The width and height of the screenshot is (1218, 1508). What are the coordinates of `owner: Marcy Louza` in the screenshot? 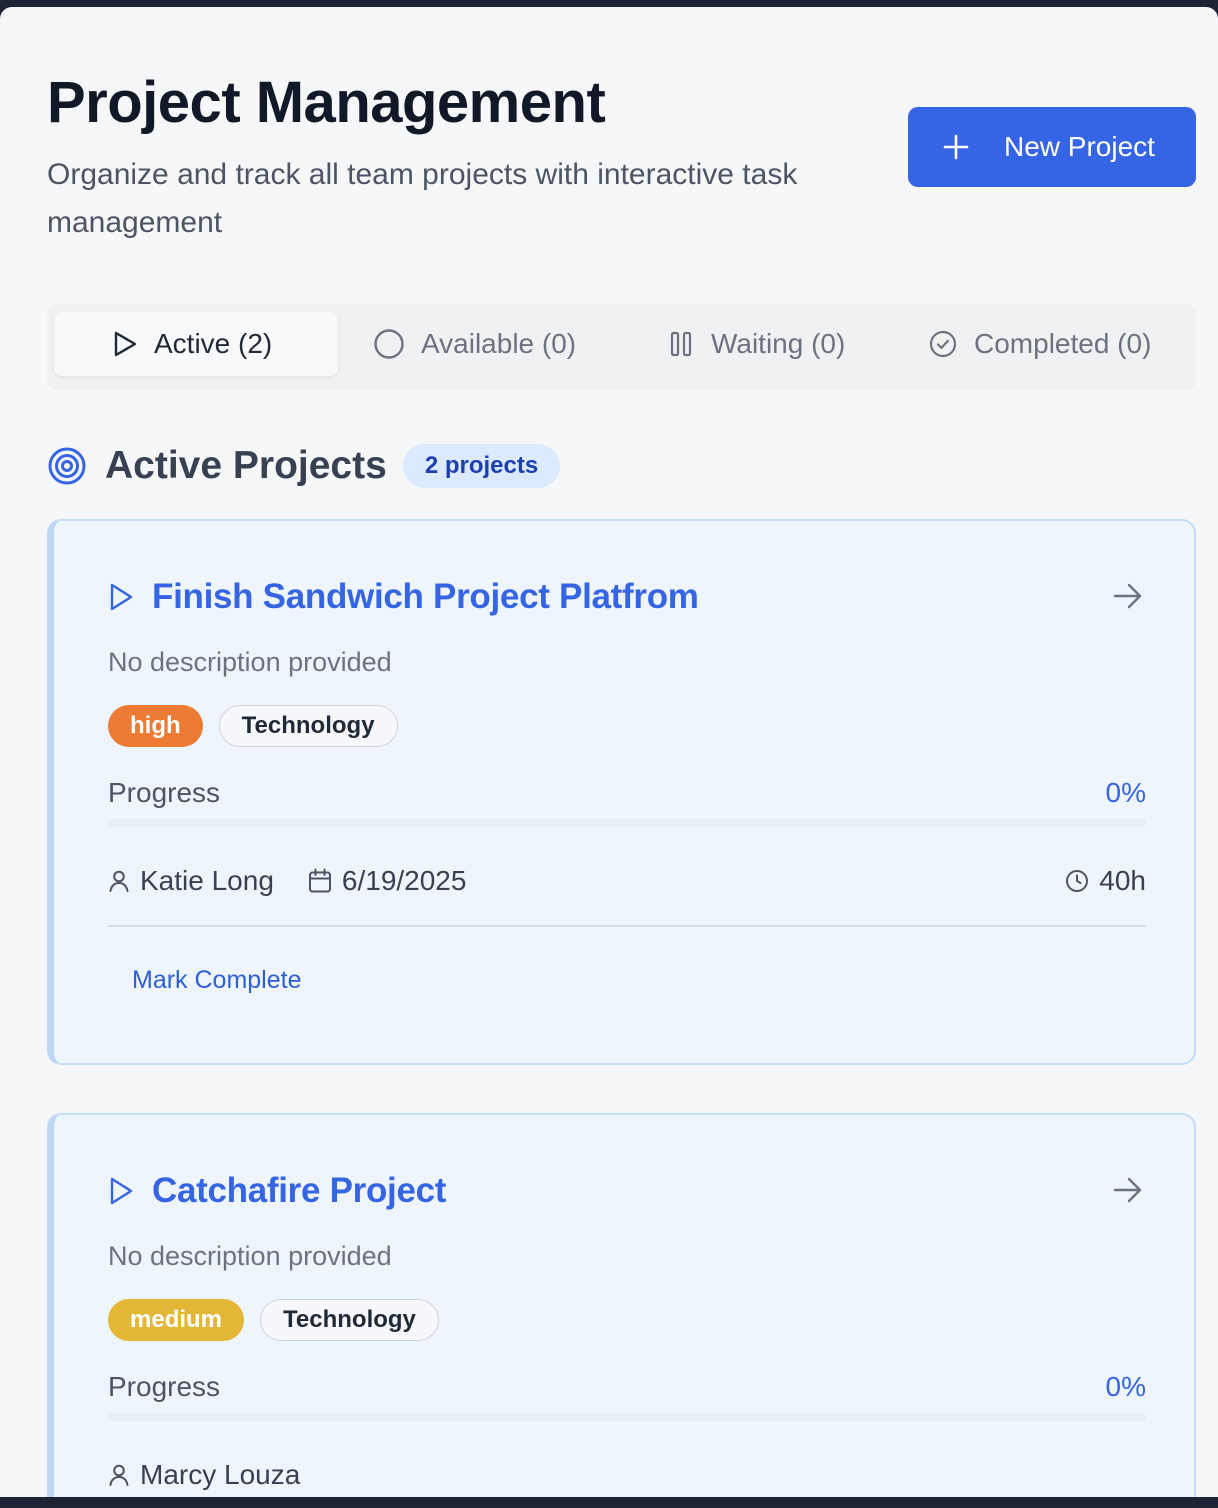 It's located at (204, 1475).